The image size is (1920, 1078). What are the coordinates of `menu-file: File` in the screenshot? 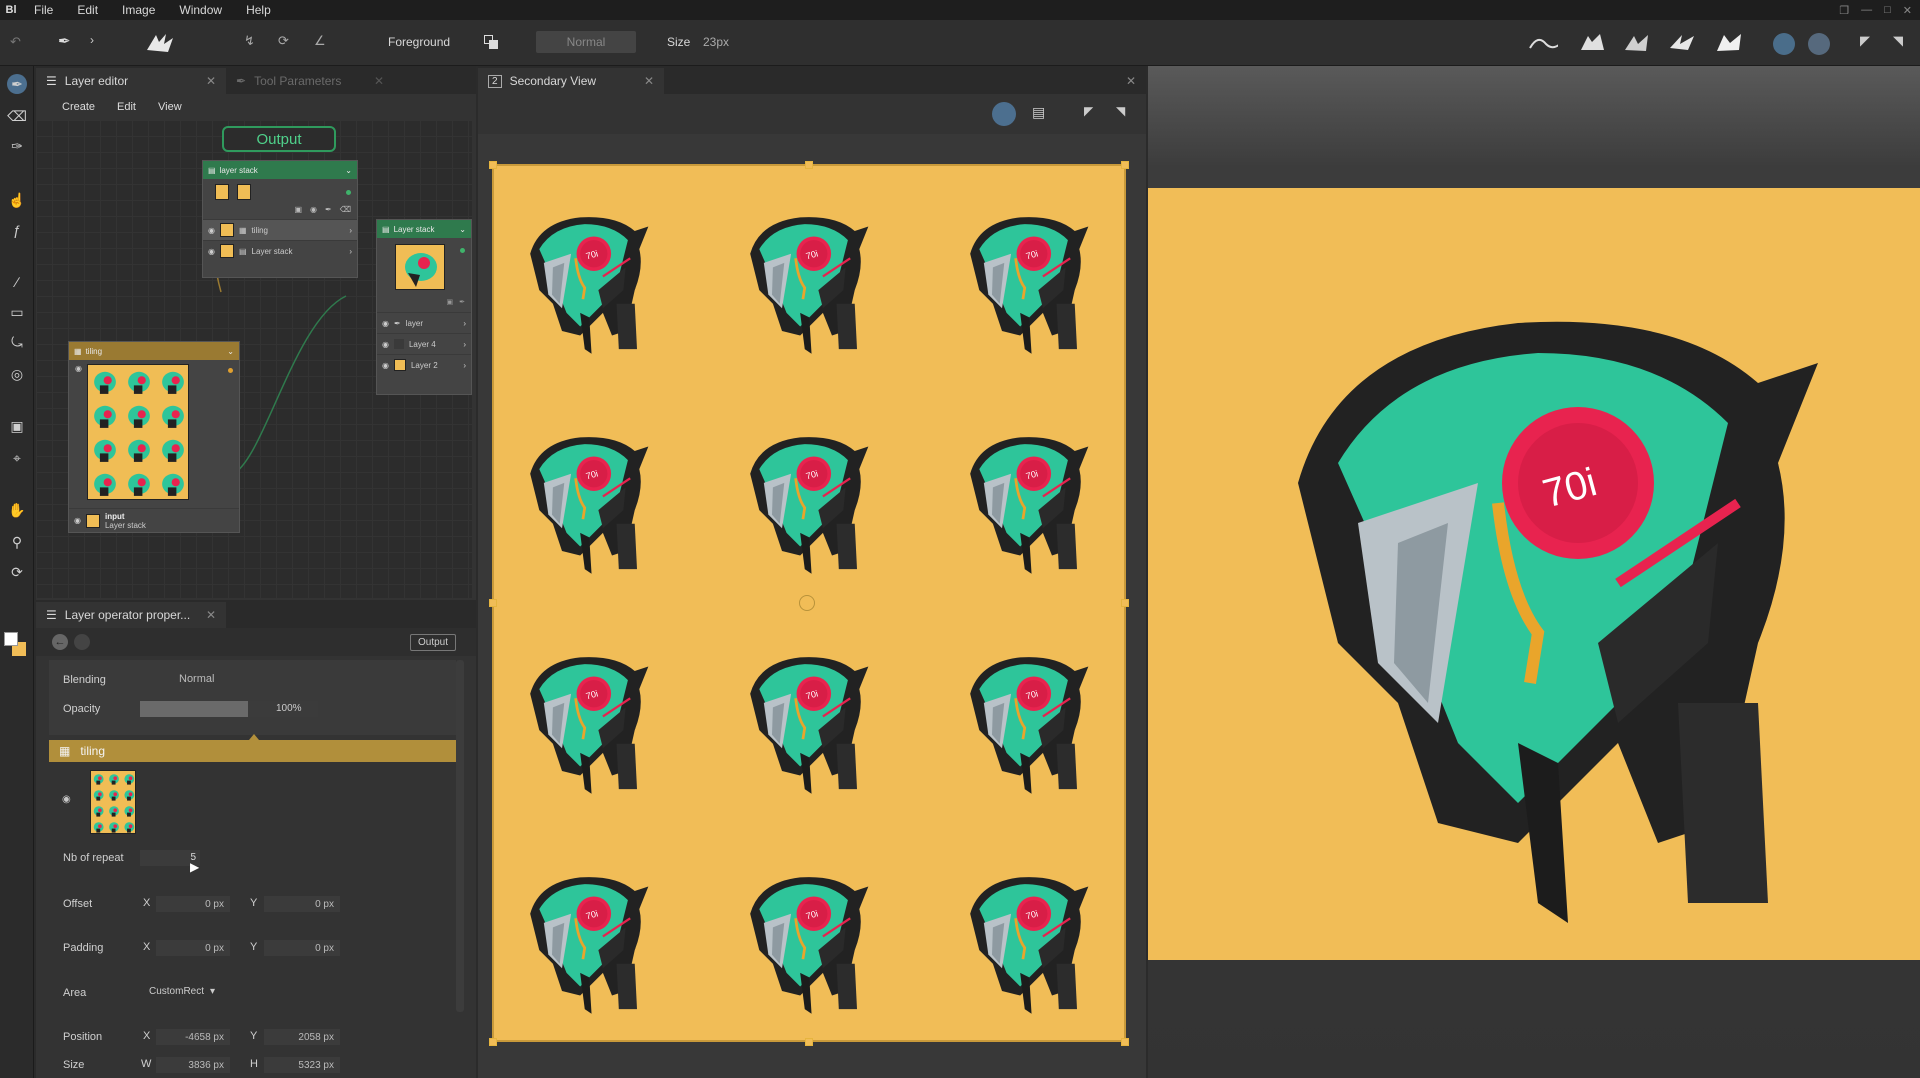 It's located at (43, 10).